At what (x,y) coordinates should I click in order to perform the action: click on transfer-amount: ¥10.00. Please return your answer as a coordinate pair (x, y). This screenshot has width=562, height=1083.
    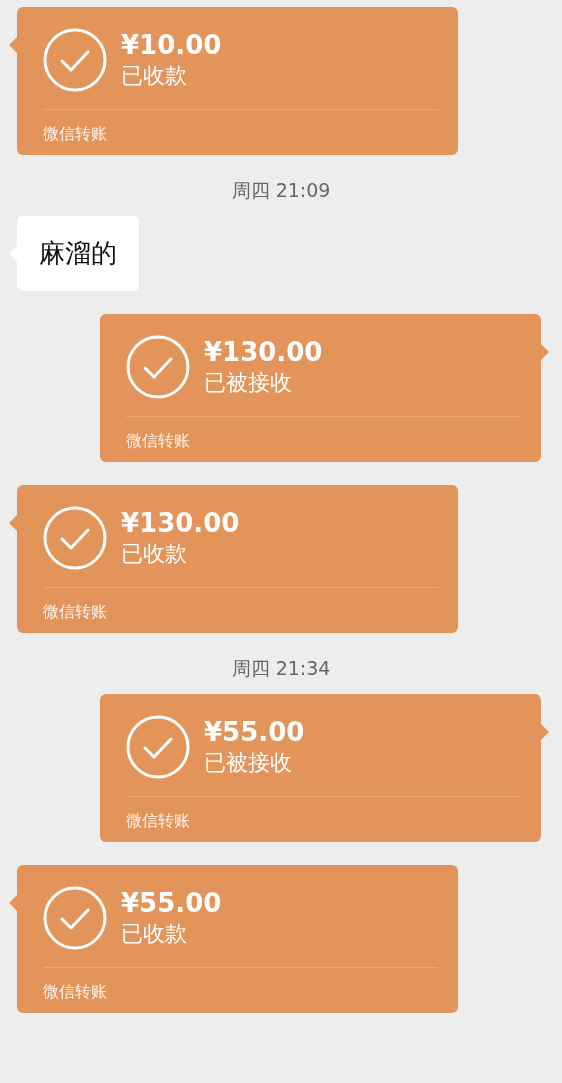
    Looking at the image, I should click on (171, 45).